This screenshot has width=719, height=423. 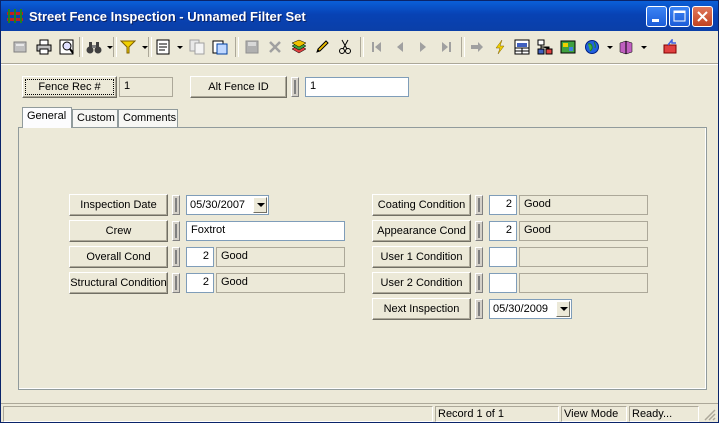 I want to click on alt-fence-id-field: 1, so click(x=357, y=87).